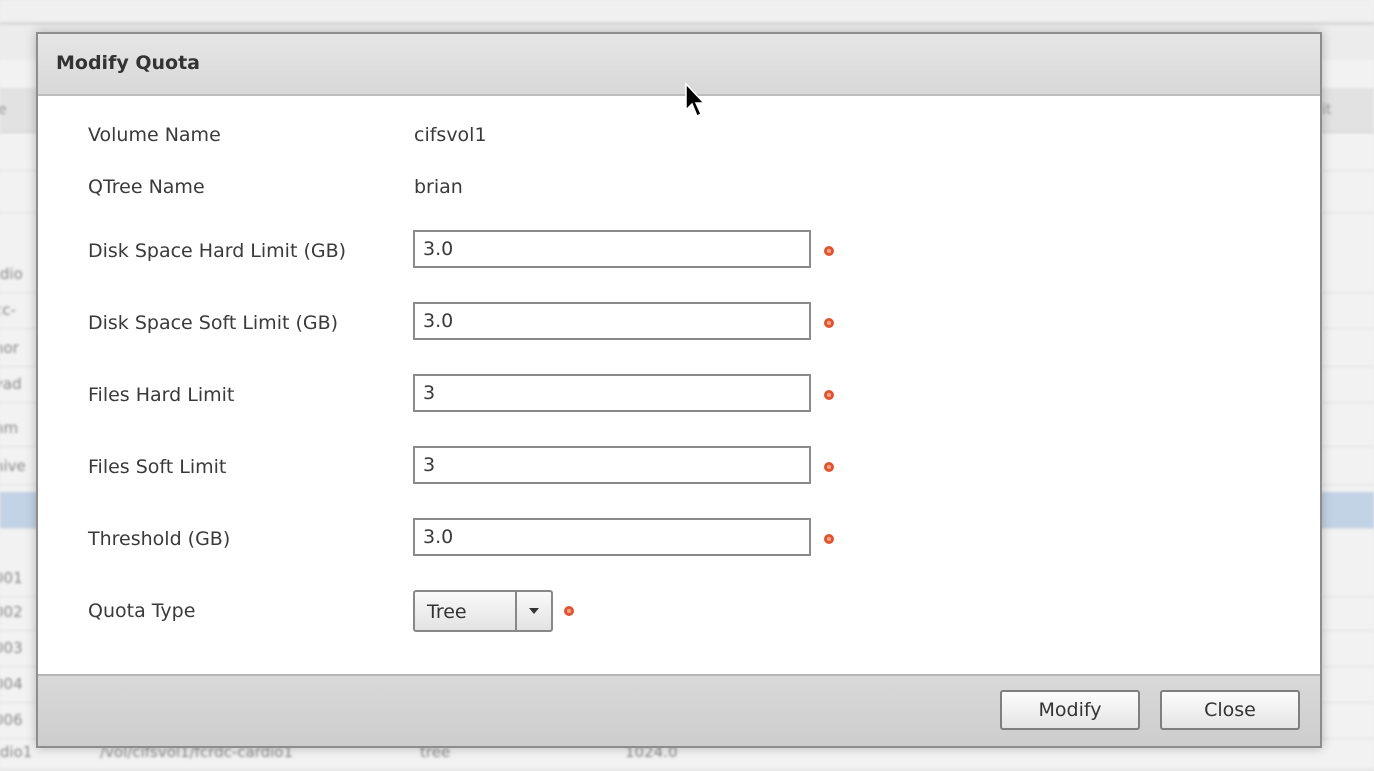 The image size is (1374, 771). Describe the element at coordinates (11, 684) in the screenshot. I see `background-table-cell: 004` at that location.